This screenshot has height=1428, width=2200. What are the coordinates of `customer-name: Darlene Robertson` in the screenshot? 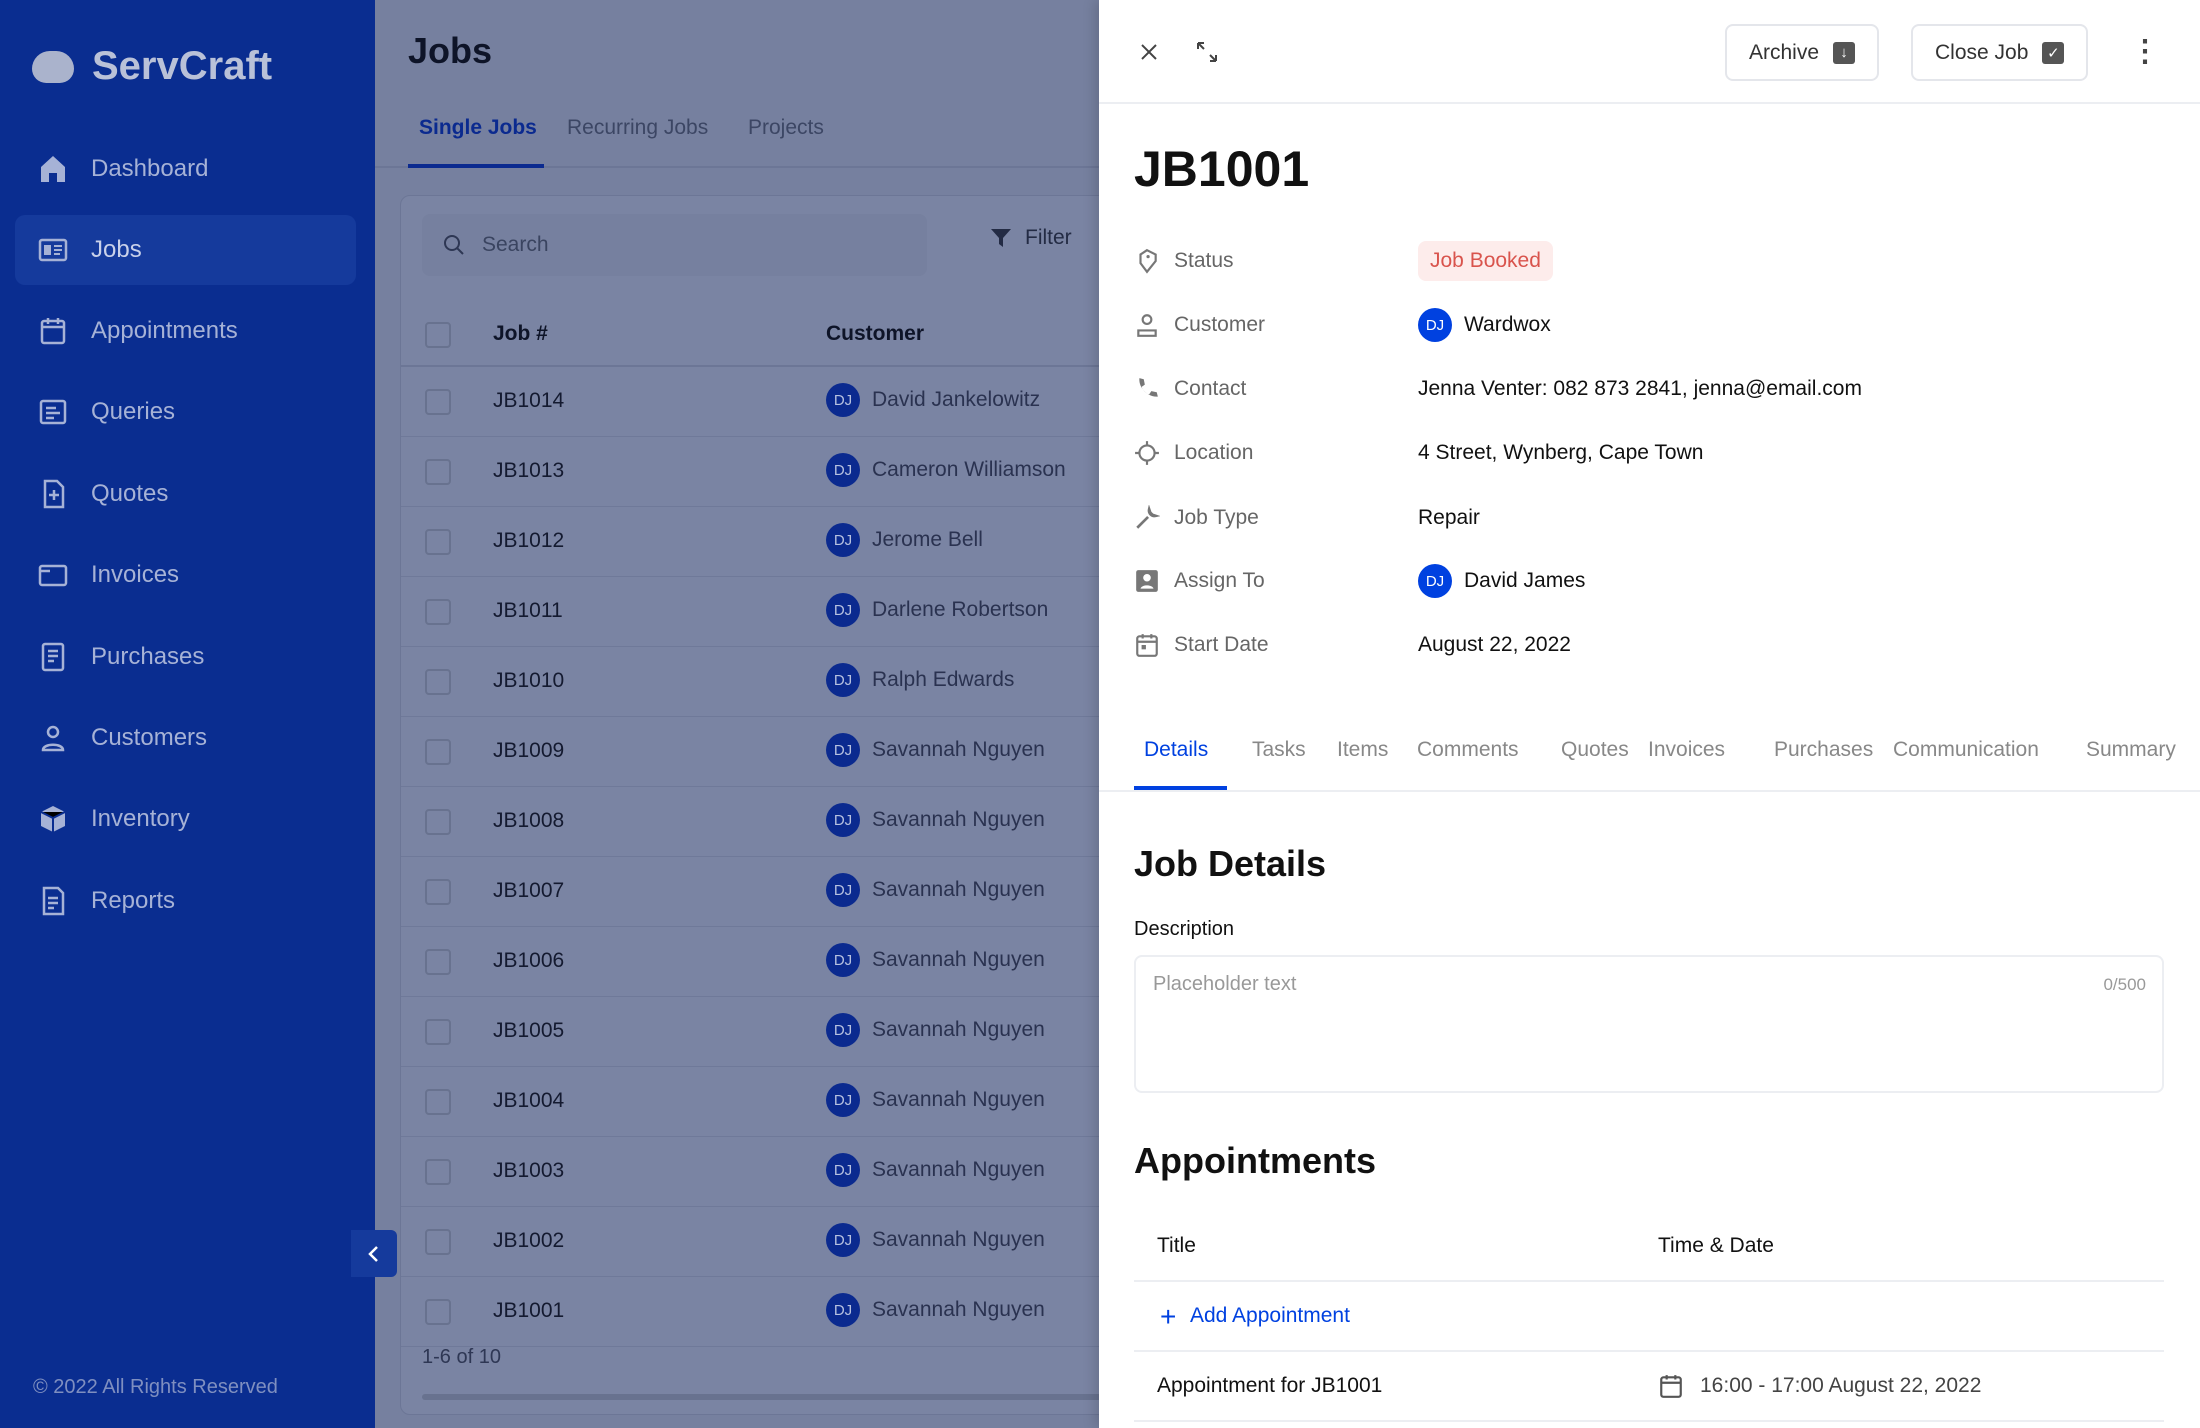 It's located at (960, 609).